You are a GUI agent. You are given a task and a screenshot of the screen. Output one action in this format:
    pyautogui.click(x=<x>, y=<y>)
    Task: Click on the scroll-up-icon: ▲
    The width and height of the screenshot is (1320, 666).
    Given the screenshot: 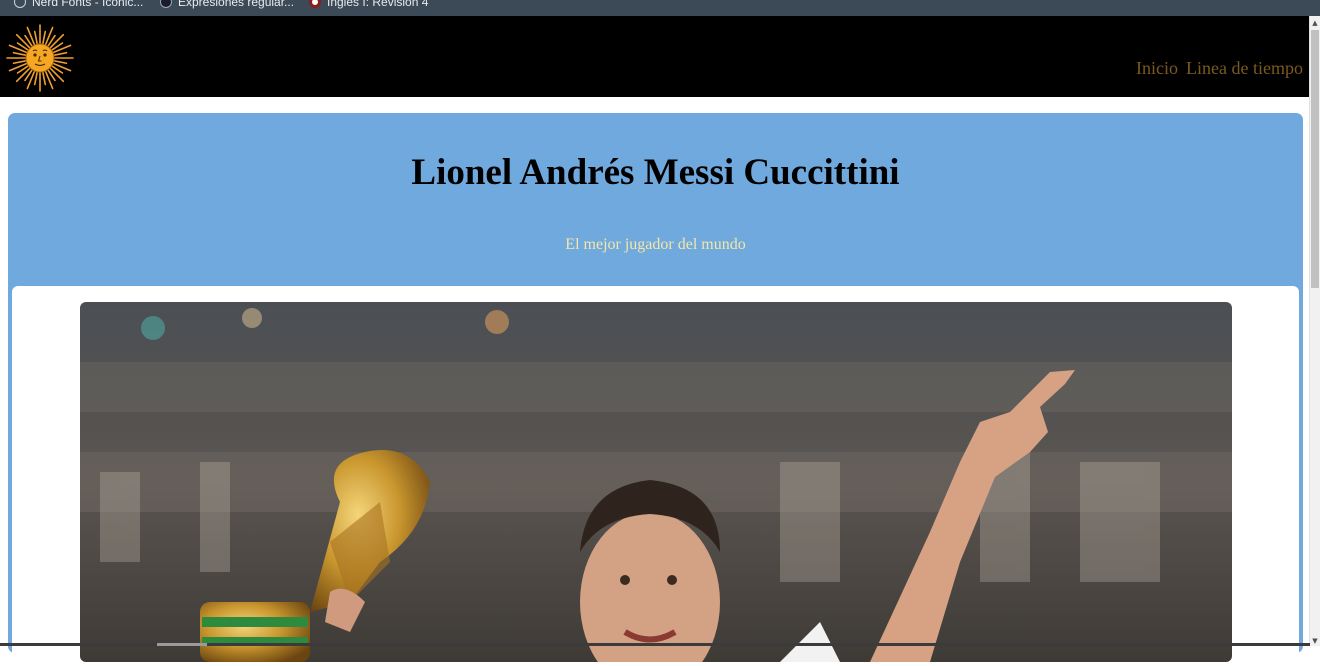 What is the action you would take?
    pyautogui.click(x=1315, y=23)
    